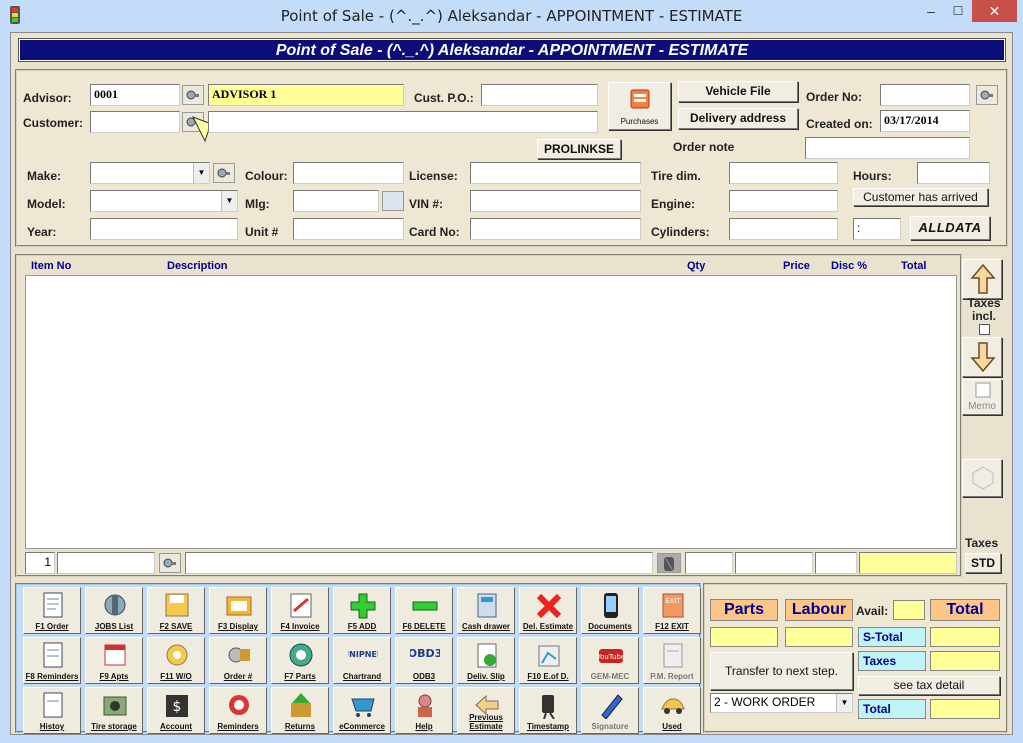 The width and height of the screenshot is (1023, 743). Describe the element at coordinates (983, 563) in the screenshot. I see `std-button: STD` at that location.